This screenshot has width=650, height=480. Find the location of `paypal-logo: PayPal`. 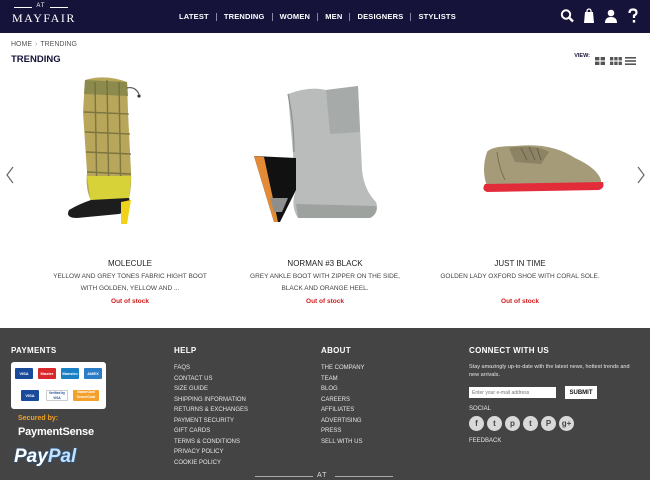

paypal-logo: PayPal is located at coordinates (45, 457).